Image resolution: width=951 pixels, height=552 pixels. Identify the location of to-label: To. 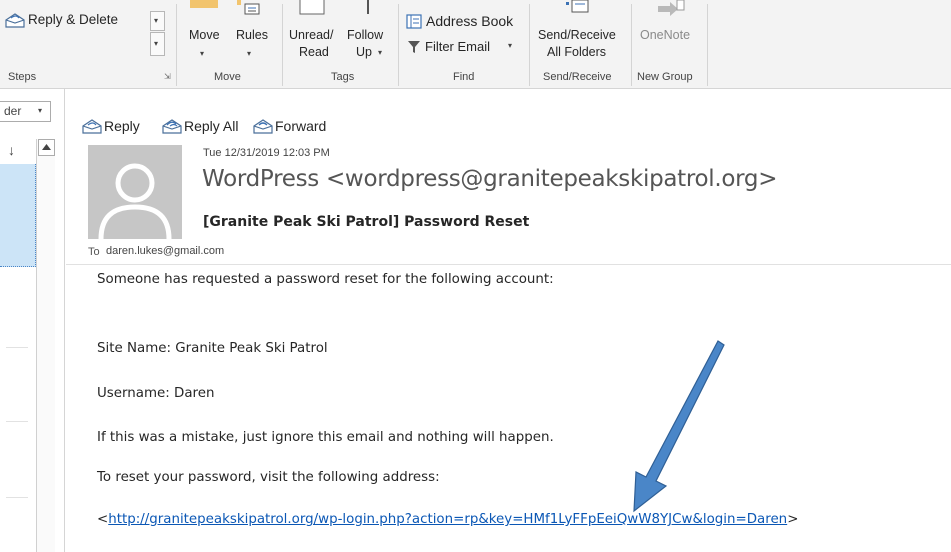
(94, 252).